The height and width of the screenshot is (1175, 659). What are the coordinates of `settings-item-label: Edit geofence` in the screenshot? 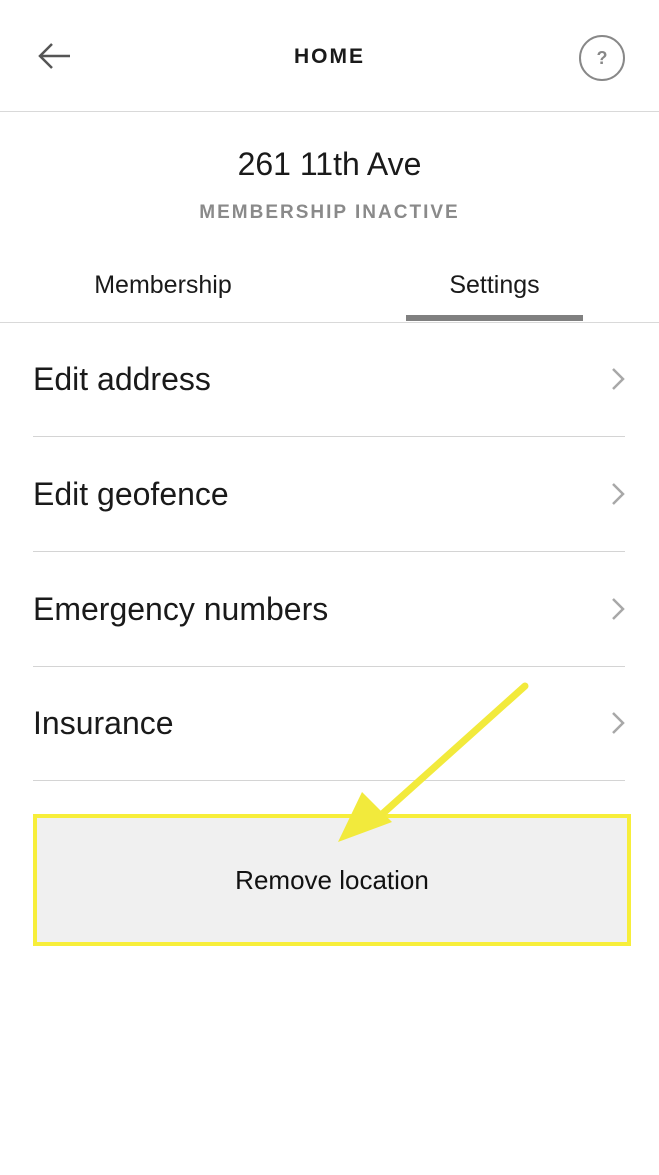 It's located at (131, 494).